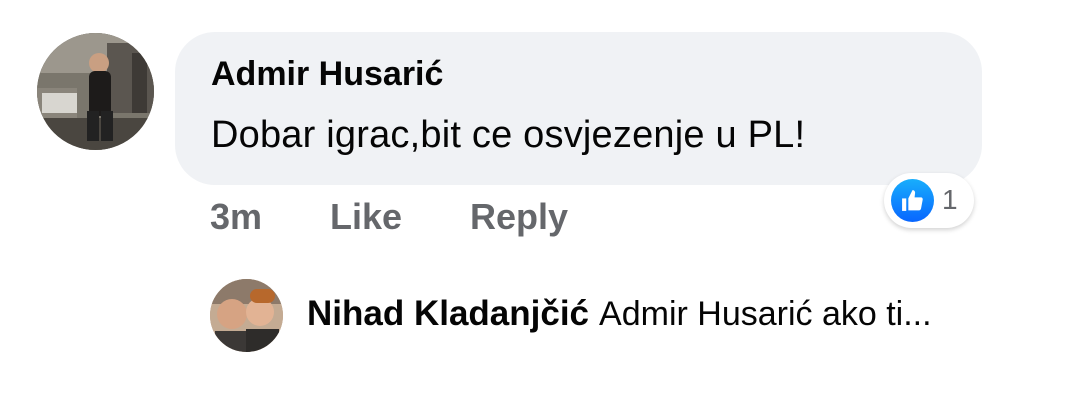 The image size is (1080, 403). What do you see at coordinates (950, 199) in the screenshot?
I see `reaction-count: 1` at bounding box center [950, 199].